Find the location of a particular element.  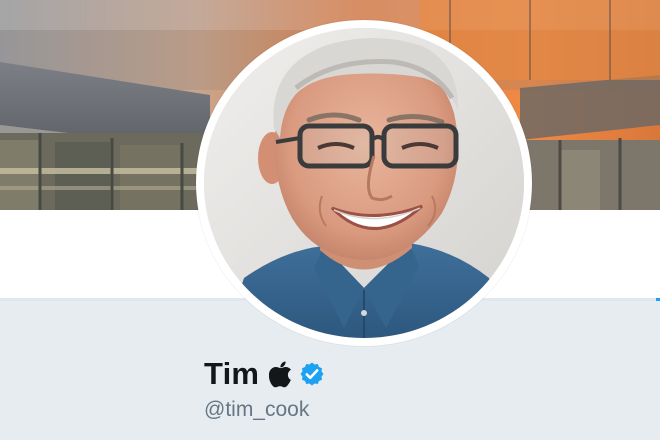

display-name: Tim is located at coordinates (231, 374).